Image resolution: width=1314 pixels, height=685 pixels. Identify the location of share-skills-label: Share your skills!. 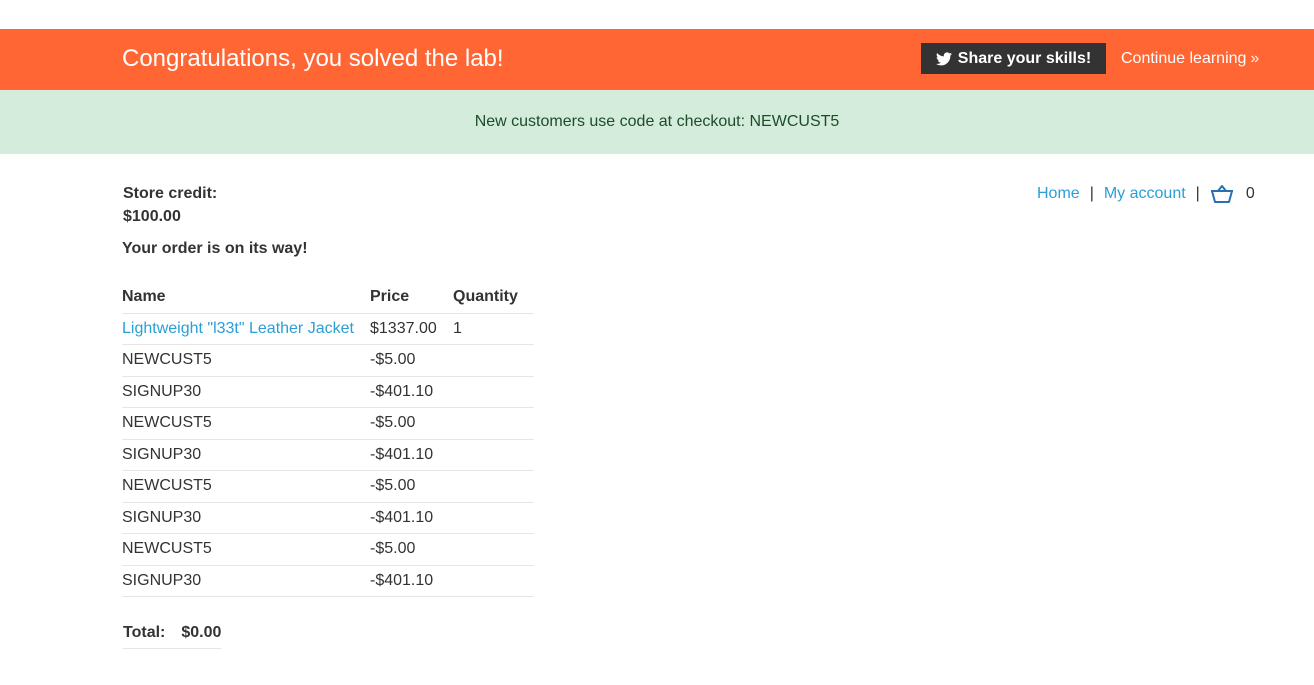
(1024, 58).